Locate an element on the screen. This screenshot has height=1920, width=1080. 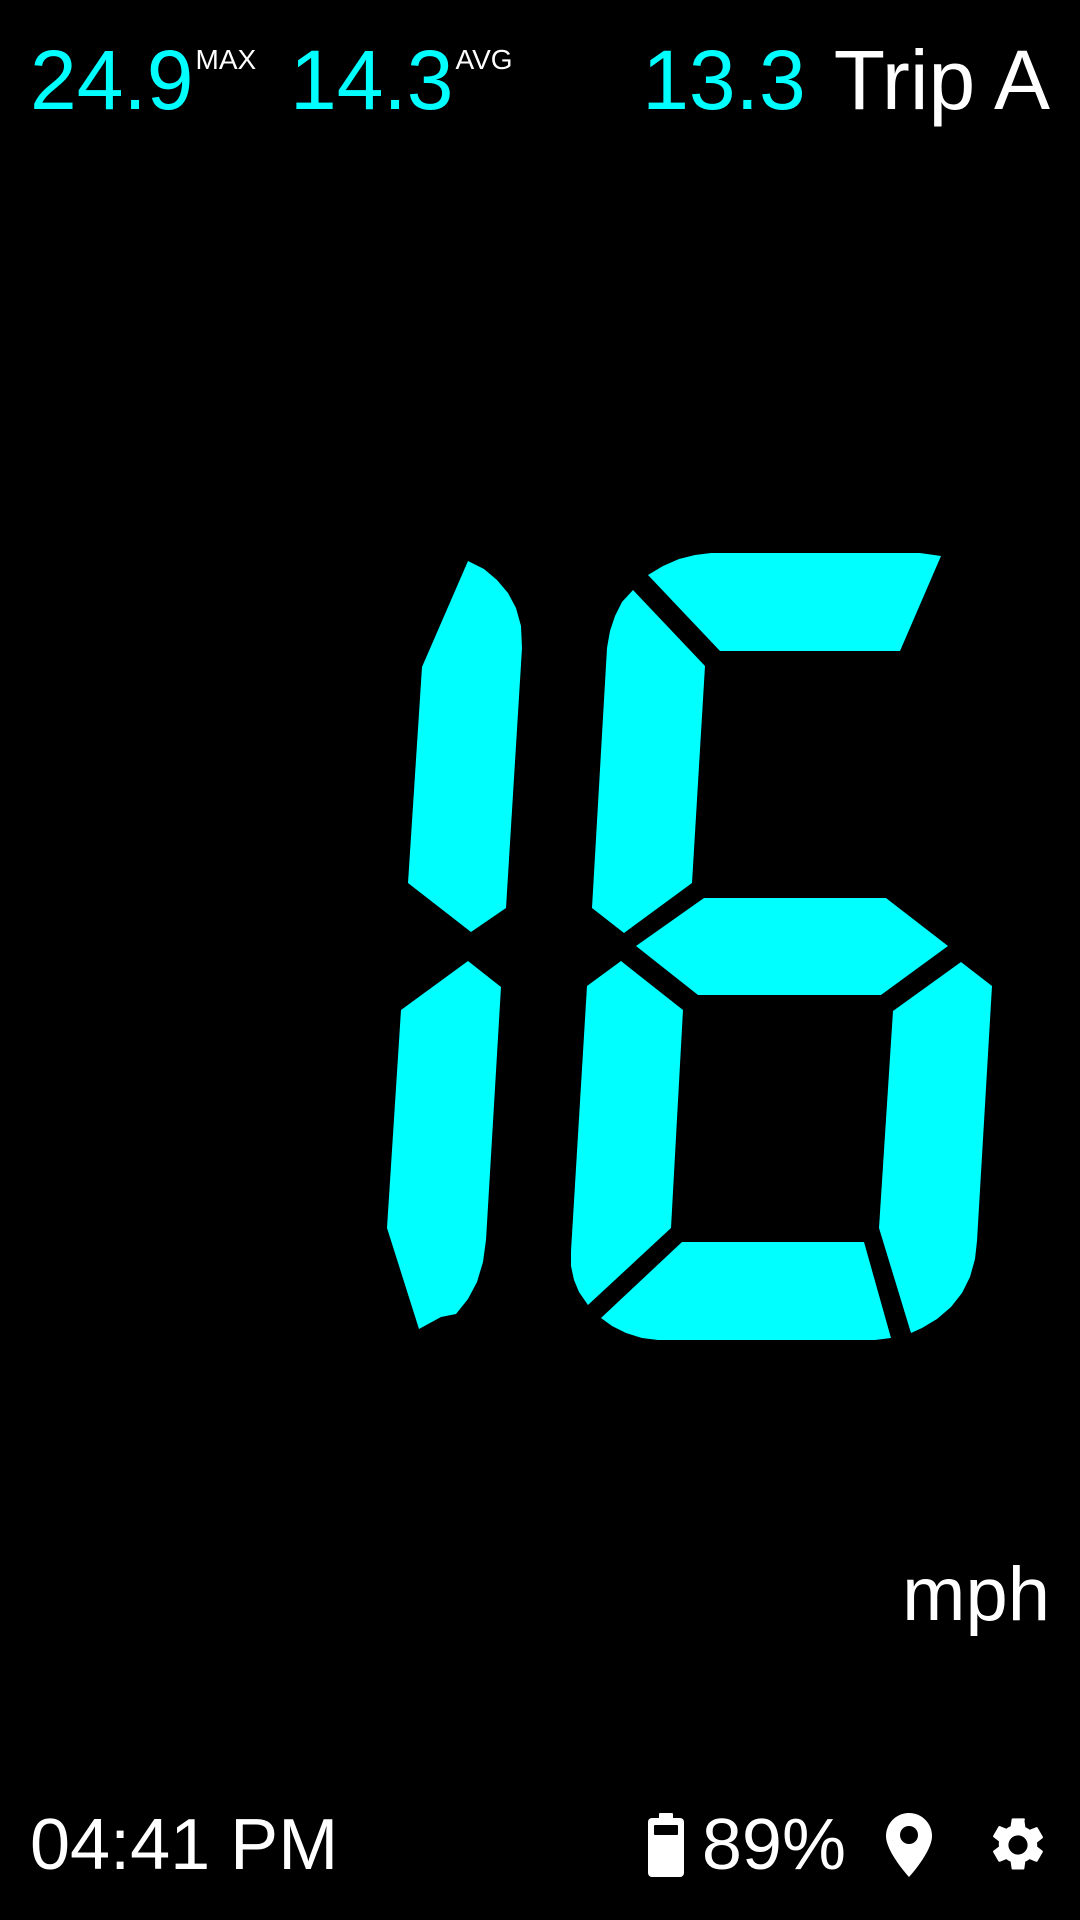
digit-6-segment-upper-left is located at coordinates (648, 761).